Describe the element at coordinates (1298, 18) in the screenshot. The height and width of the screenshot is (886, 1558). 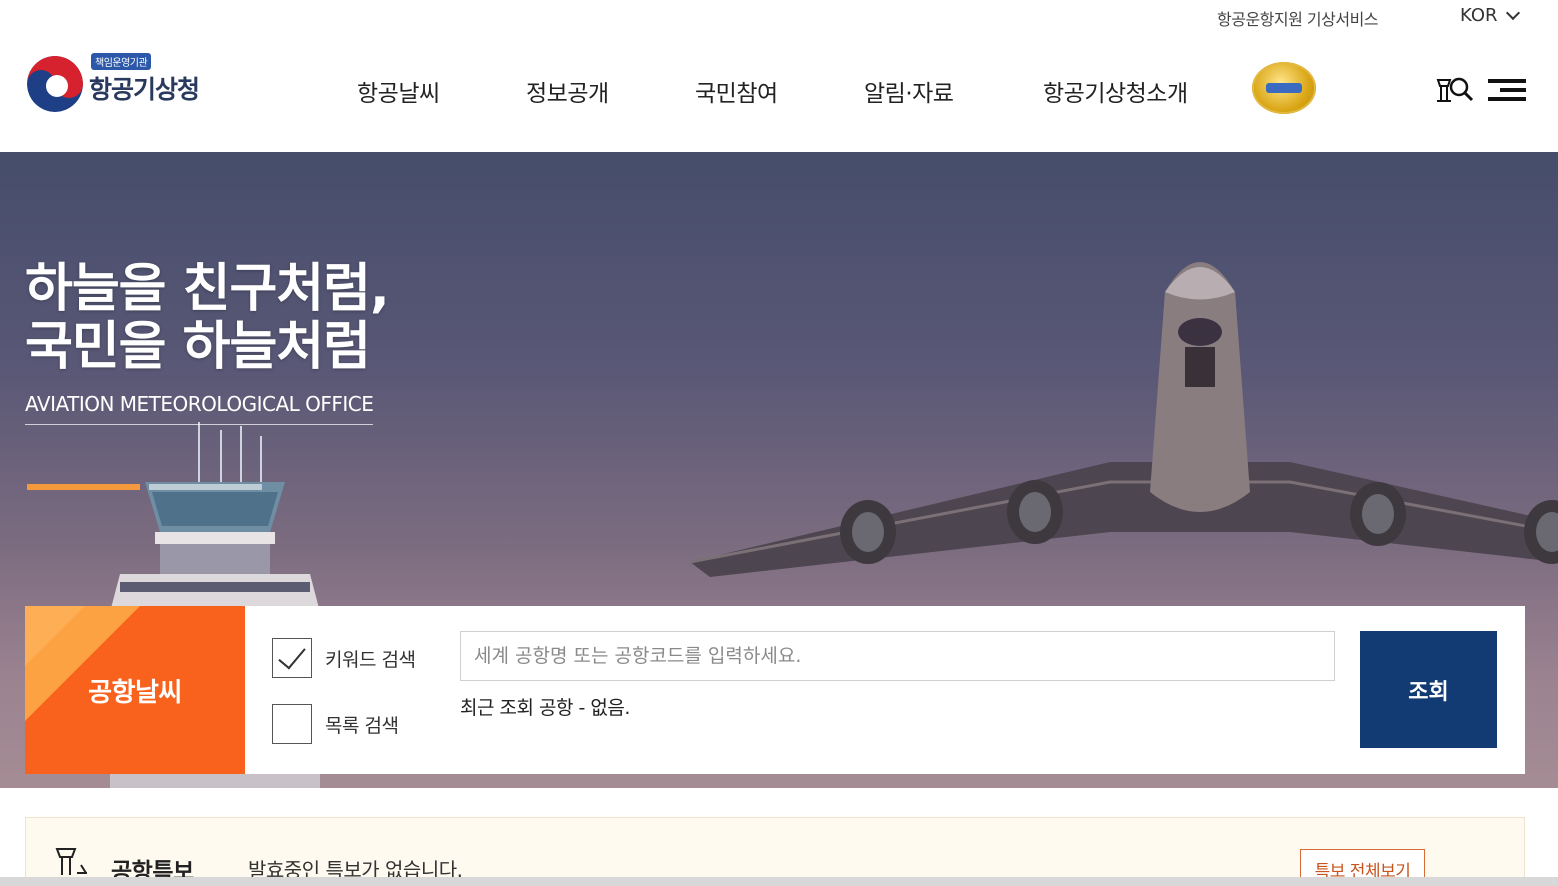
I see `service-link: 항공운항지원 기상서비스` at that location.